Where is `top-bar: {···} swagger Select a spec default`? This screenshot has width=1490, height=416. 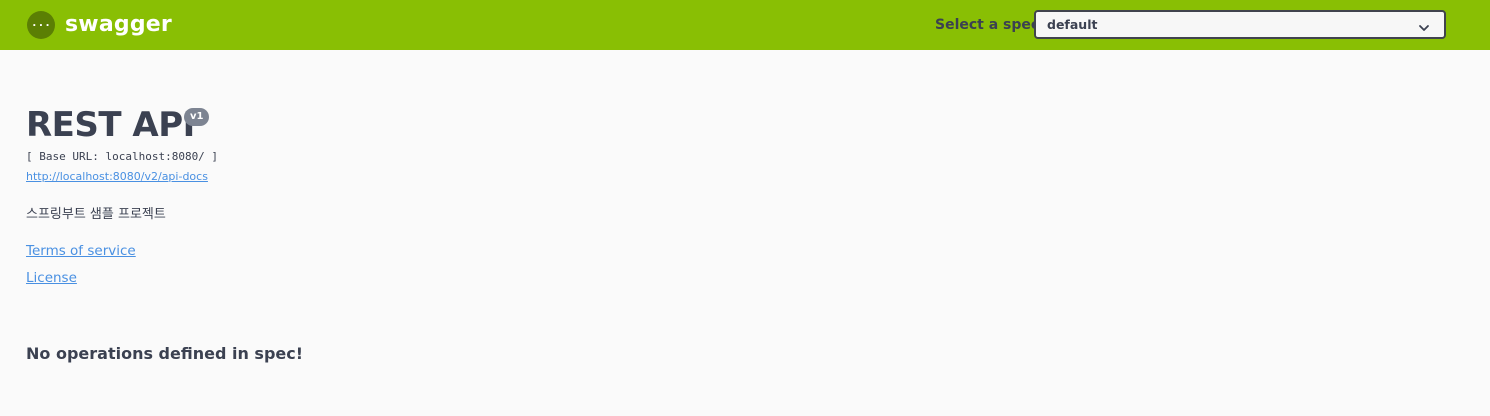
top-bar: {···} swagger Select a spec default is located at coordinates (745, 25).